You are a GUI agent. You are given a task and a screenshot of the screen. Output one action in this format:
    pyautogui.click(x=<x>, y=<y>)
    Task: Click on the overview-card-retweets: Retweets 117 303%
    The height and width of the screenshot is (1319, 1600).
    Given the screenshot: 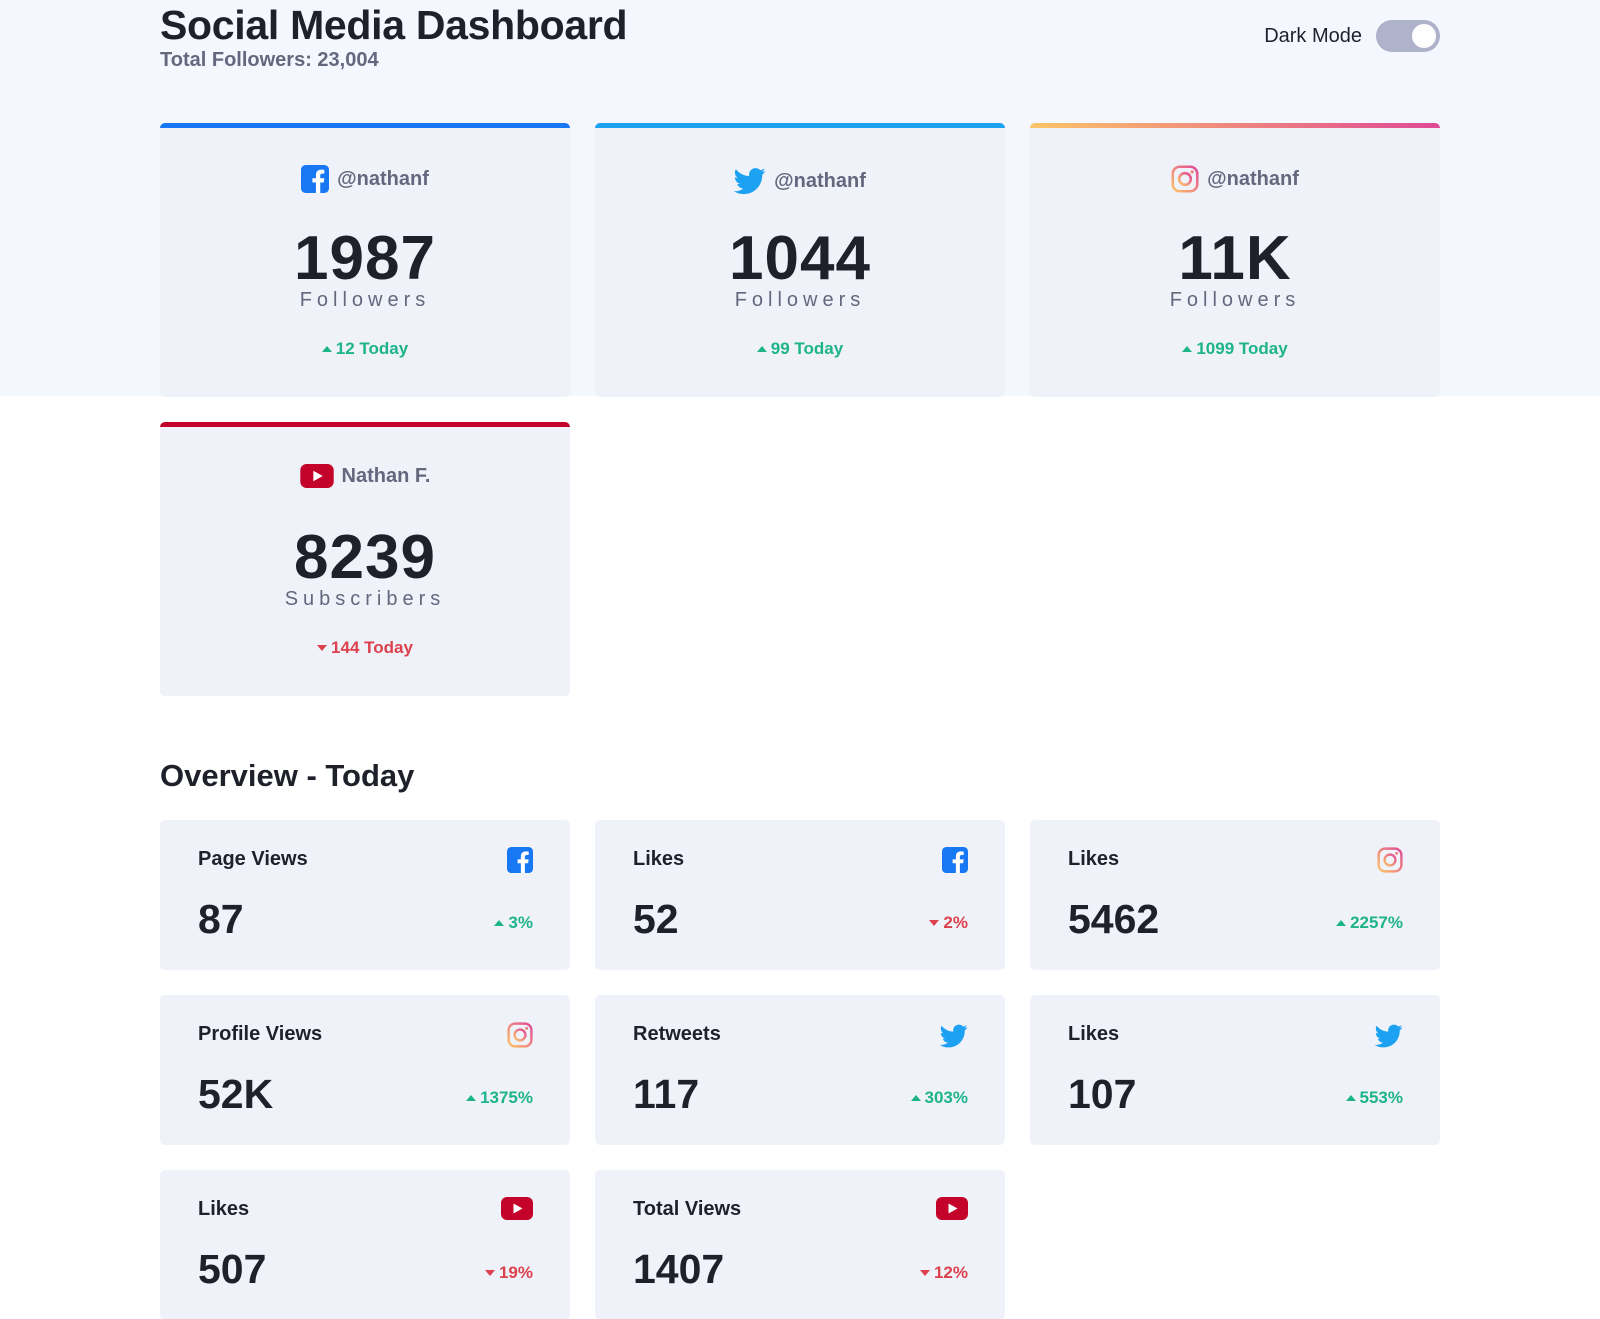 What is the action you would take?
    pyautogui.click(x=800, y=1070)
    